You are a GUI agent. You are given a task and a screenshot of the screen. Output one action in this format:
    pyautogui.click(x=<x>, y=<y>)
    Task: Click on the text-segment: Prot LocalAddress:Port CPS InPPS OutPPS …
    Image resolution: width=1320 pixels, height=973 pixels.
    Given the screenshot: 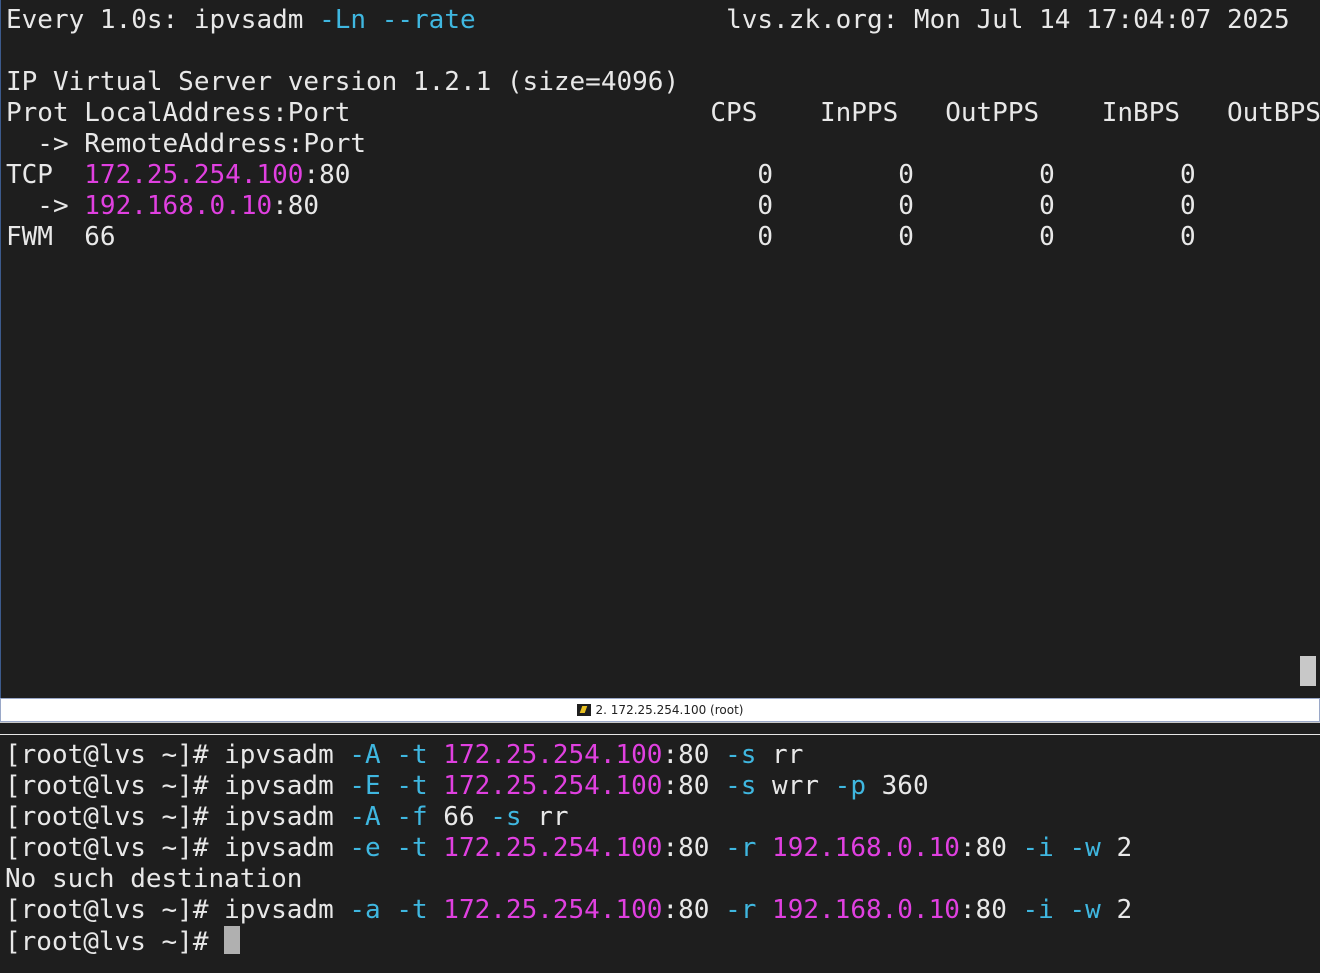 What is the action you would take?
    pyautogui.click(x=663, y=113)
    